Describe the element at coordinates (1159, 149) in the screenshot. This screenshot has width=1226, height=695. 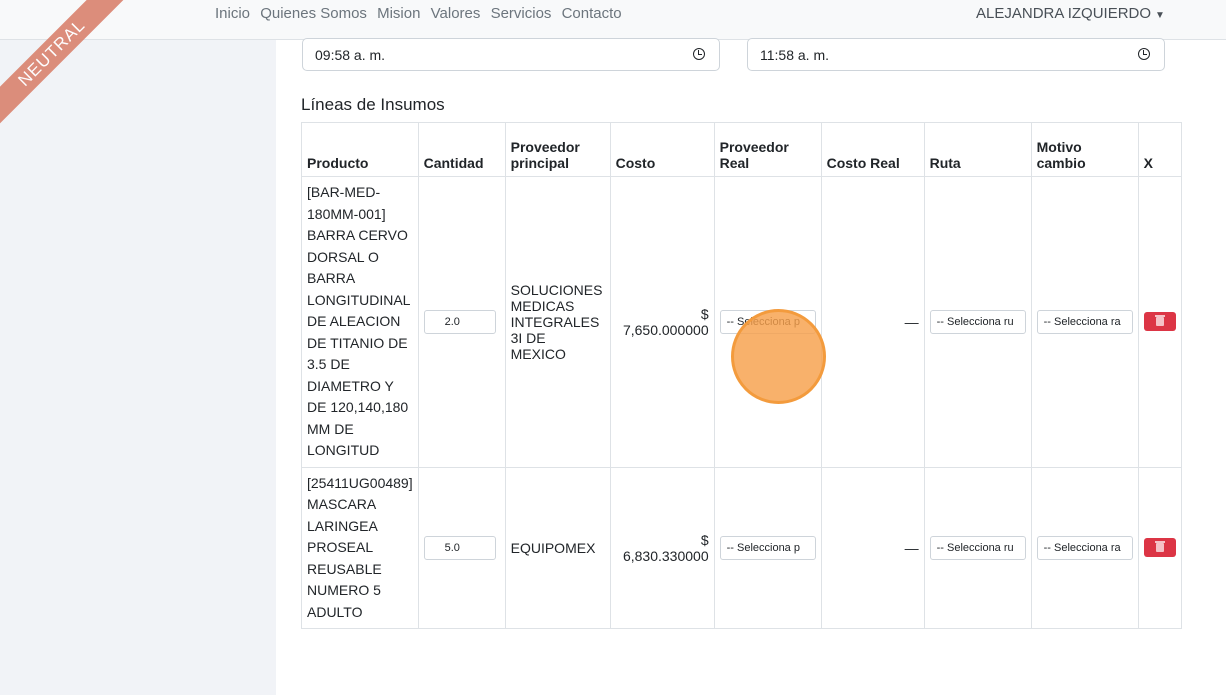
I see `column-header: X` at that location.